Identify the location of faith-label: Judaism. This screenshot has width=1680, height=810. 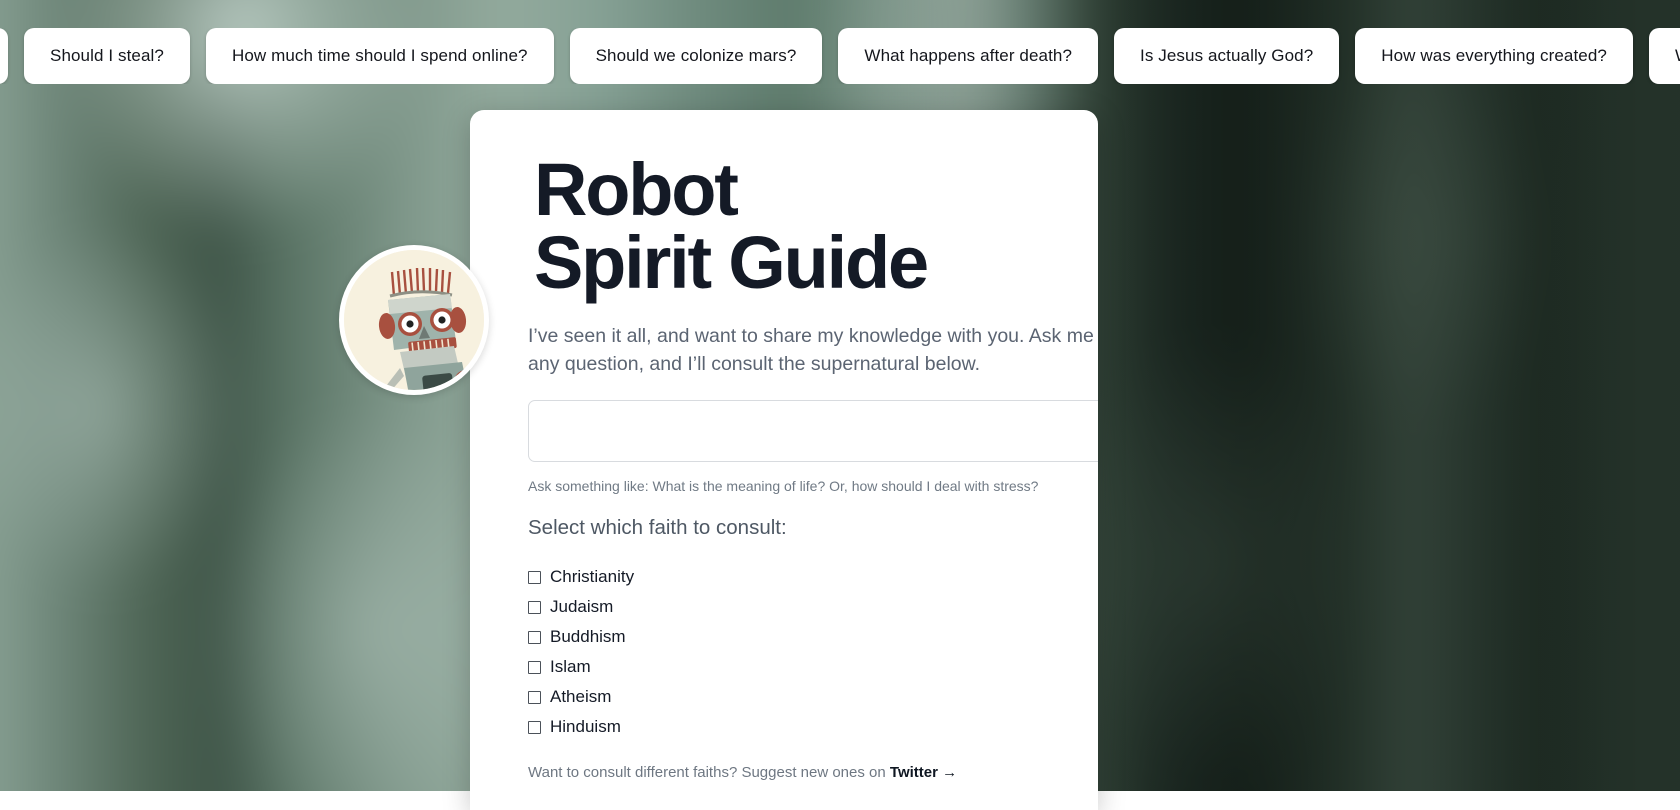
(581, 607).